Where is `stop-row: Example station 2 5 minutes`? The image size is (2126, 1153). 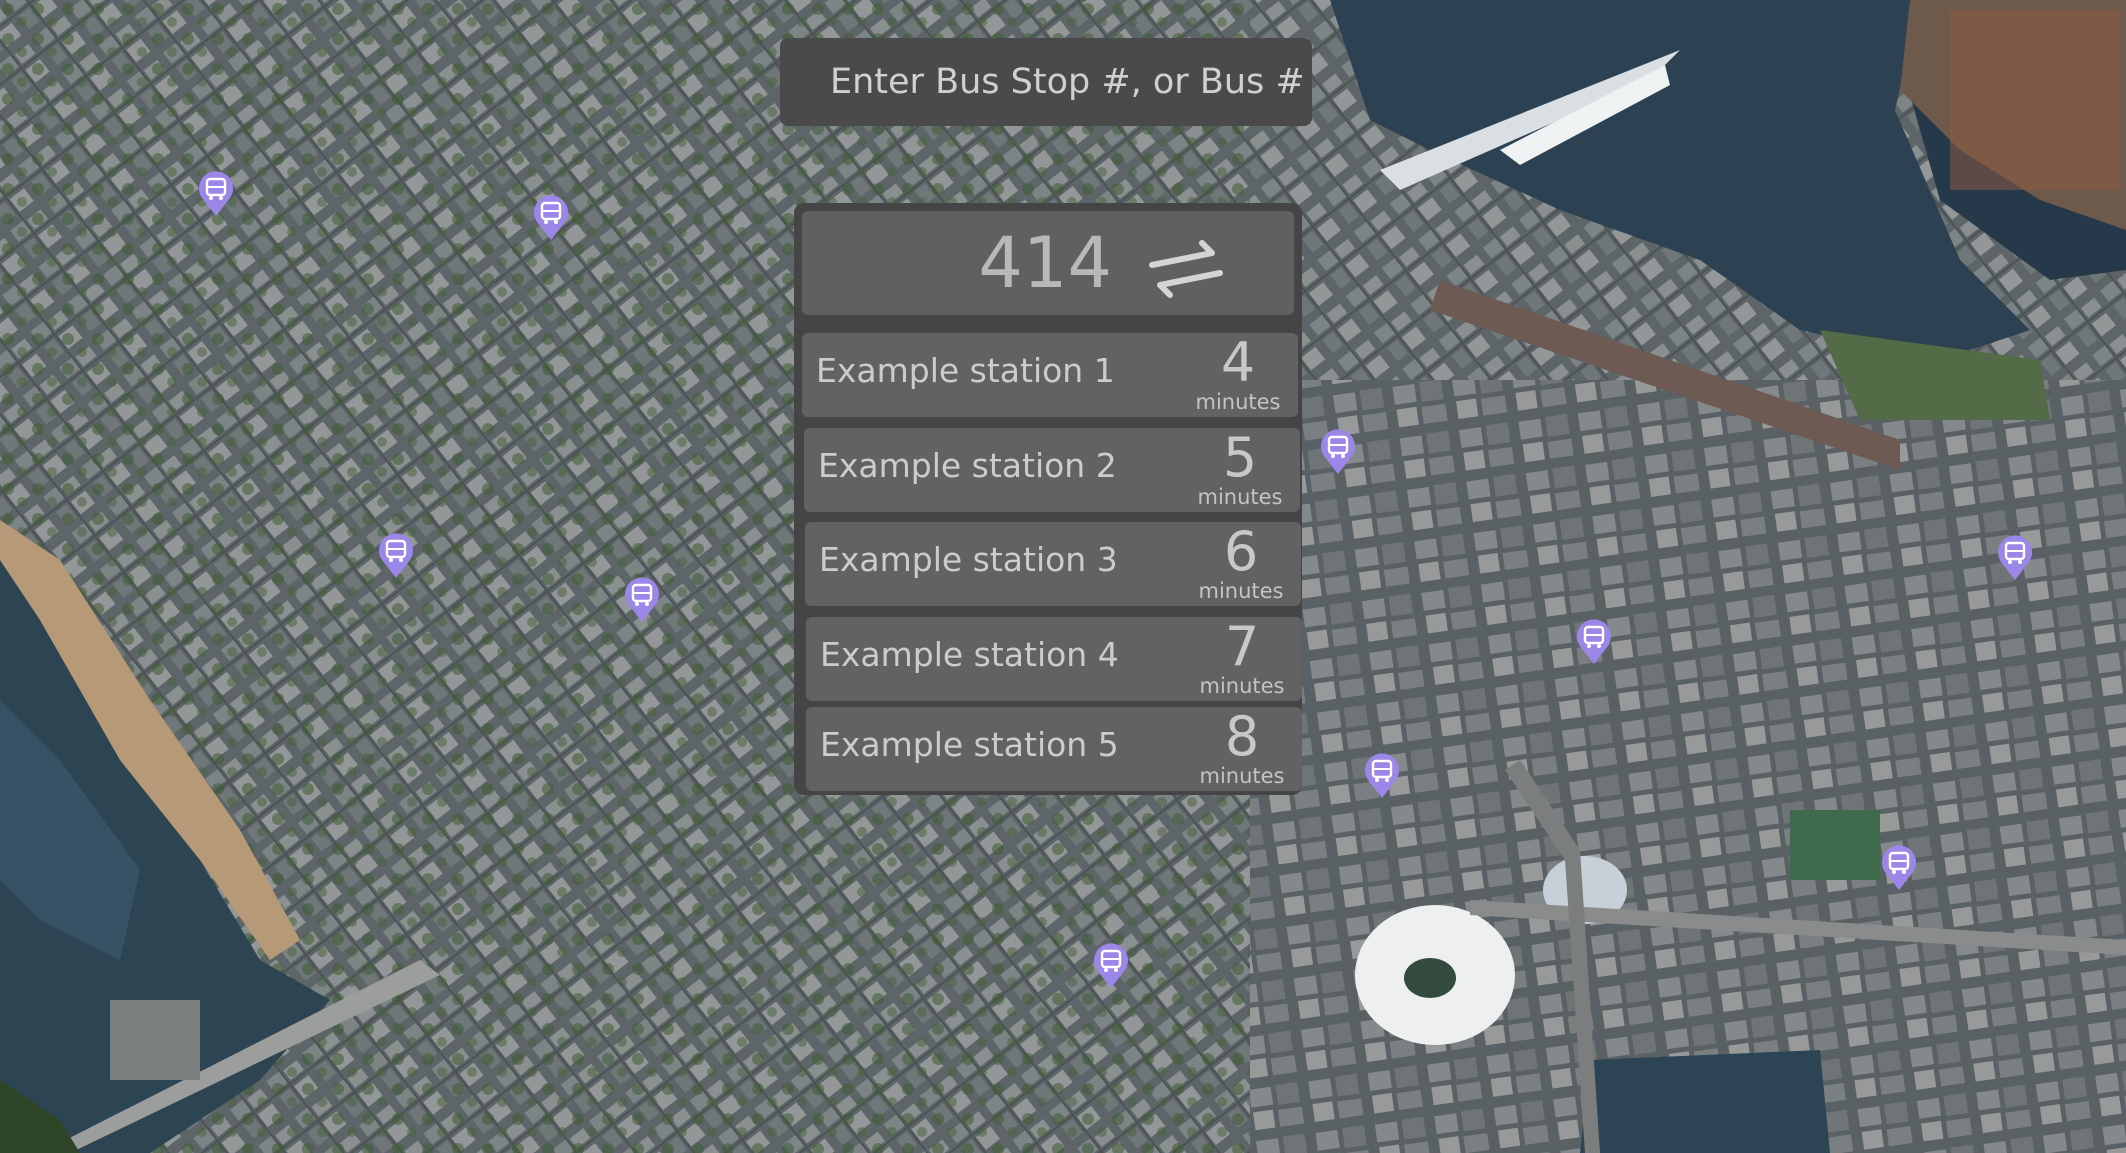
stop-row: Example station 2 5 minutes is located at coordinates (1052, 470).